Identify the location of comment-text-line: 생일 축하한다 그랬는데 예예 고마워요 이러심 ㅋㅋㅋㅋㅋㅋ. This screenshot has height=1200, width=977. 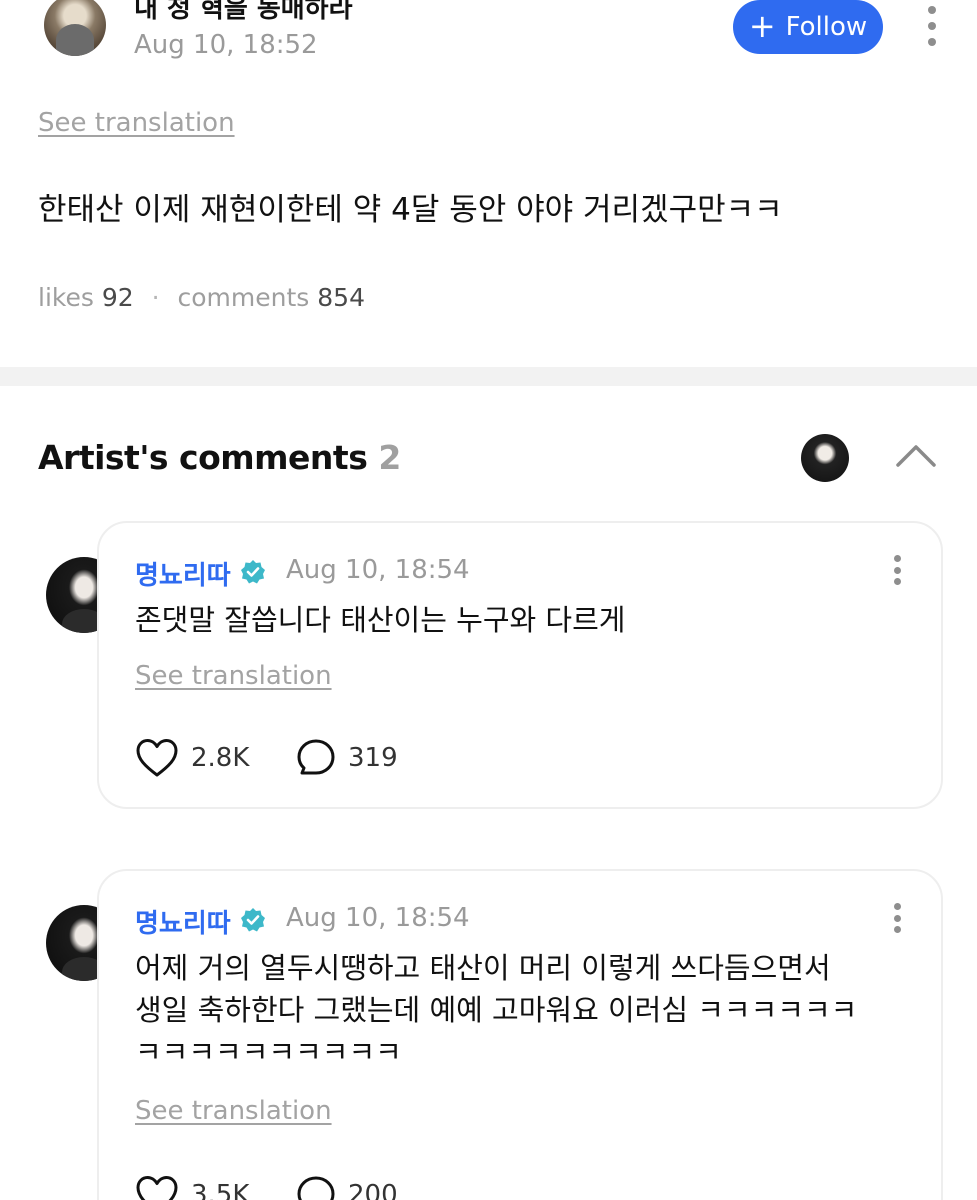
(496, 1010).